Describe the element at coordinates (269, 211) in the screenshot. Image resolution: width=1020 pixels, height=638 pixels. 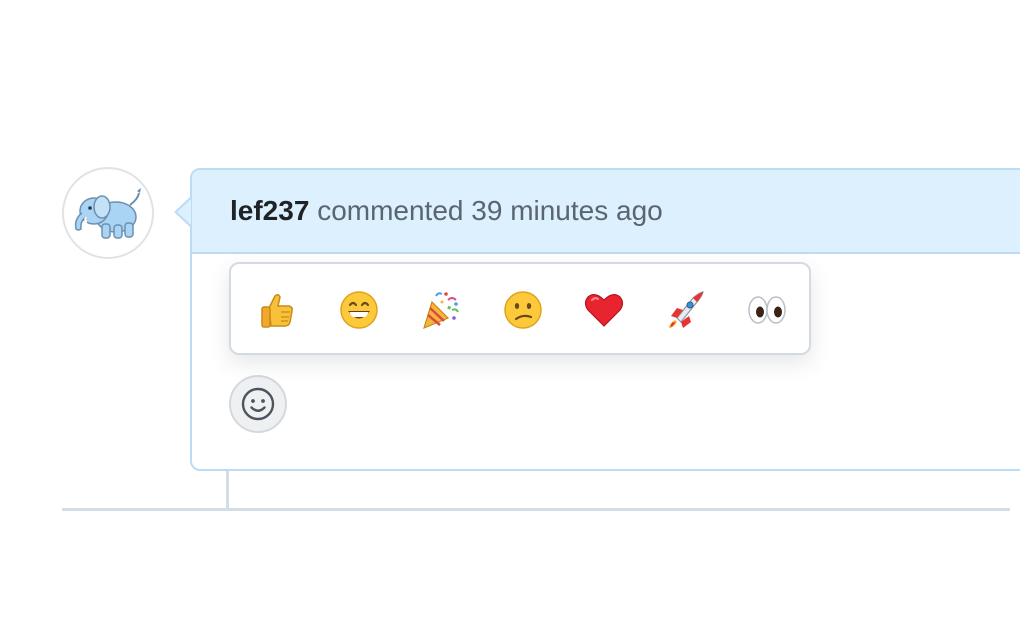
I see `author-link: lef237` at that location.